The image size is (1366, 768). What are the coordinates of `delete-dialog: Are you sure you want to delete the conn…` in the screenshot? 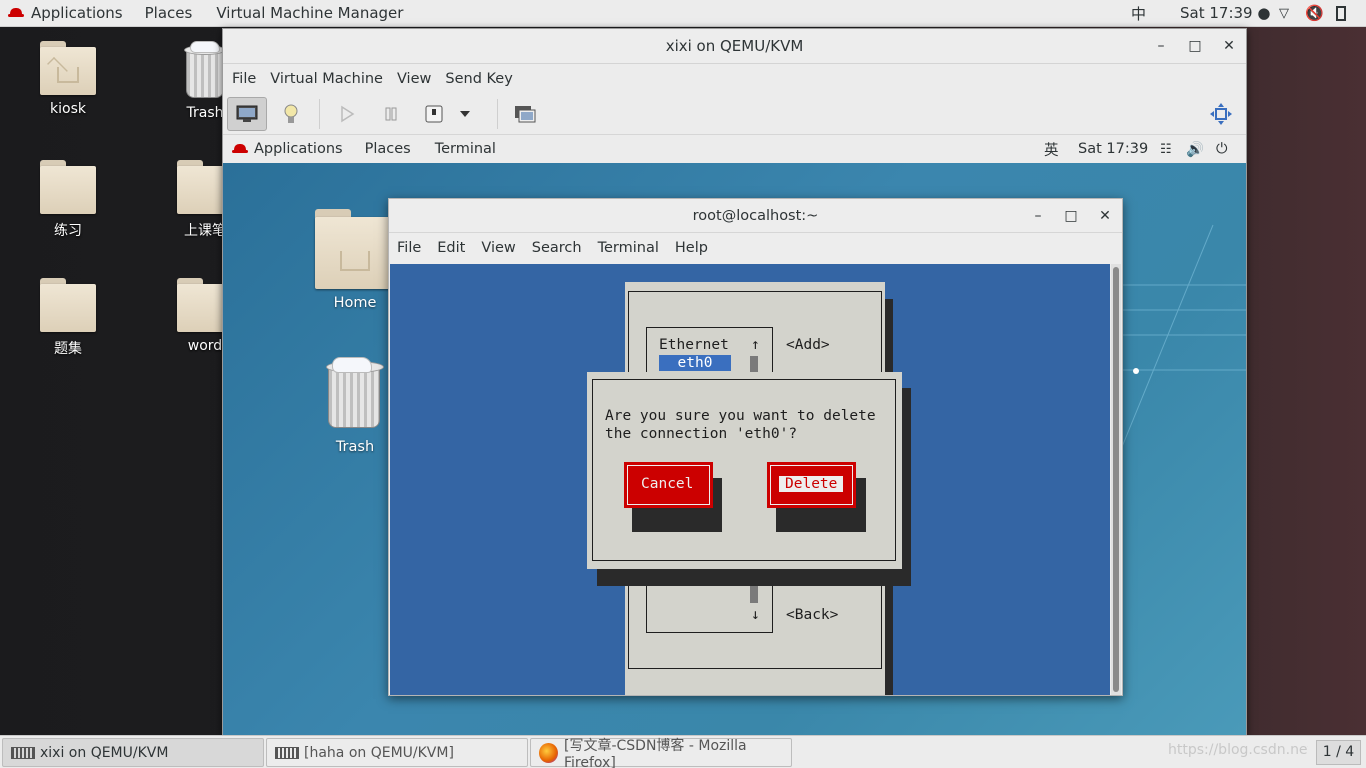 It's located at (744, 470).